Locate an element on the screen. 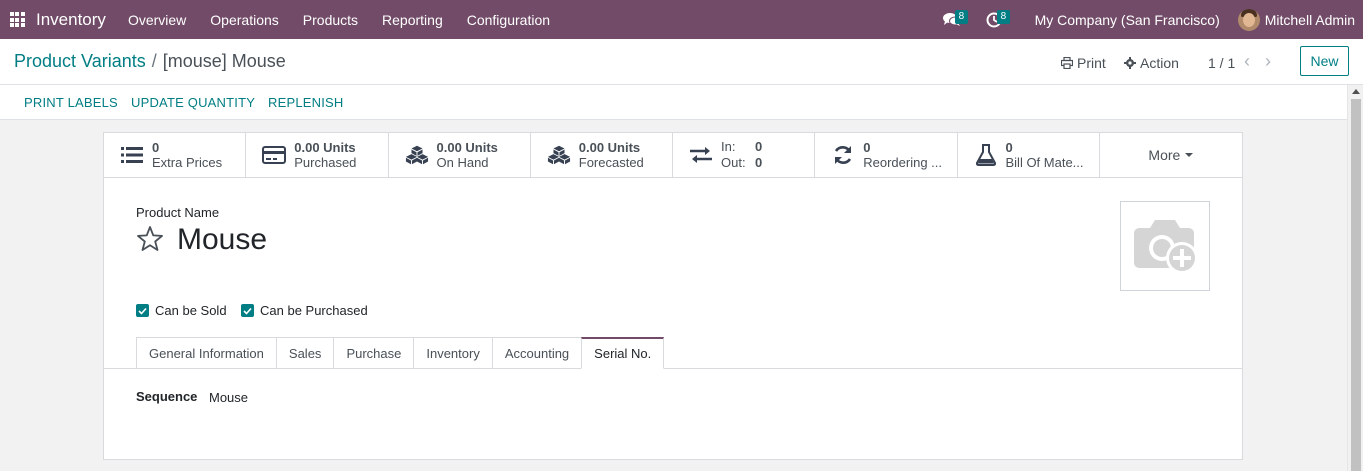 The height and width of the screenshot is (471, 1363). product-image-upload is located at coordinates (1165, 246).